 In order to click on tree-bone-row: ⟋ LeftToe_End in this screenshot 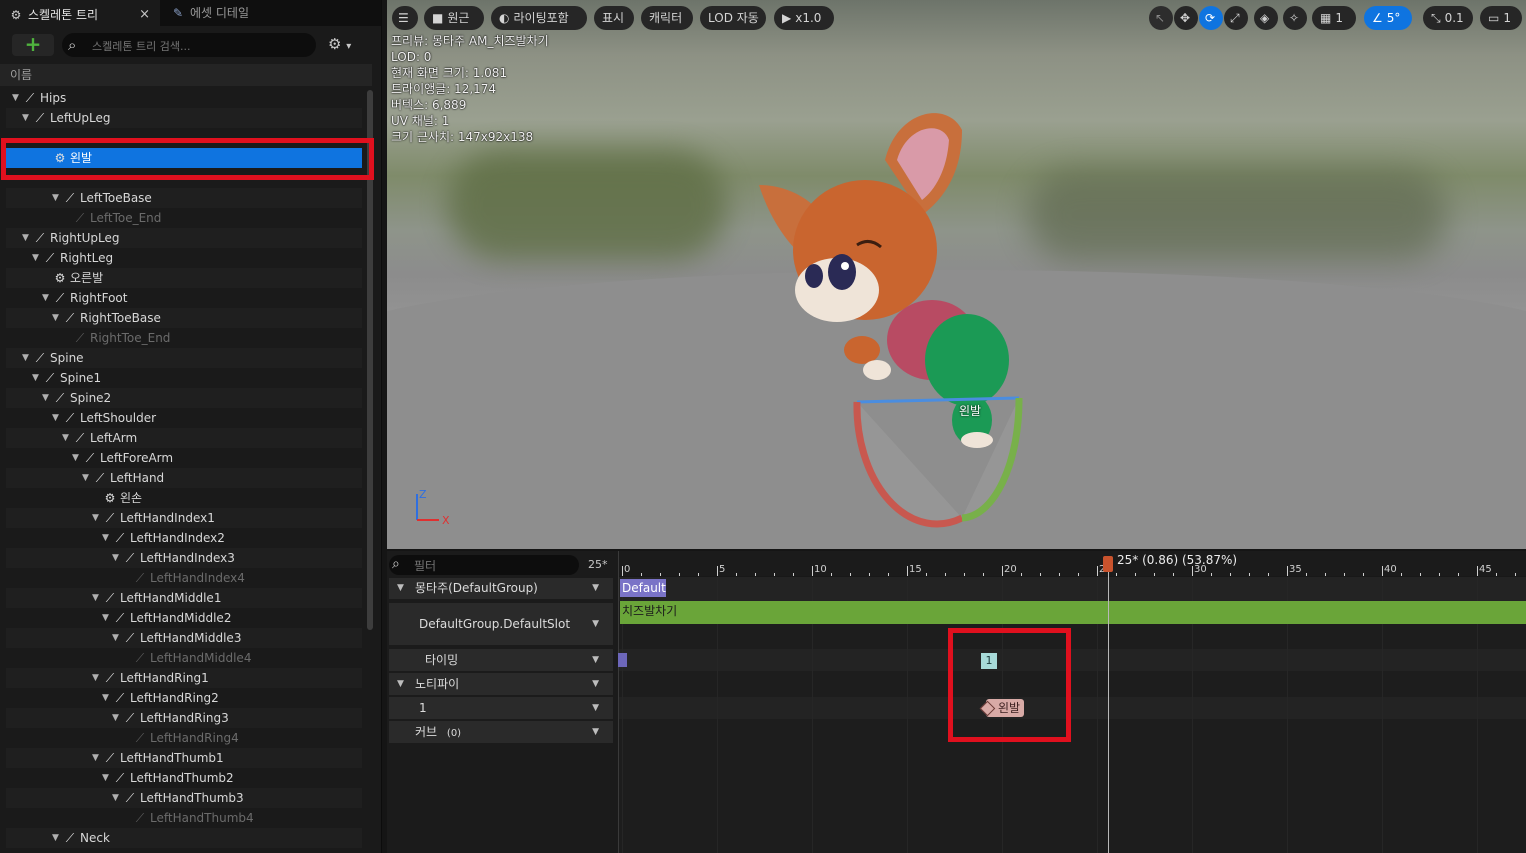, I will do `click(184, 218)`.